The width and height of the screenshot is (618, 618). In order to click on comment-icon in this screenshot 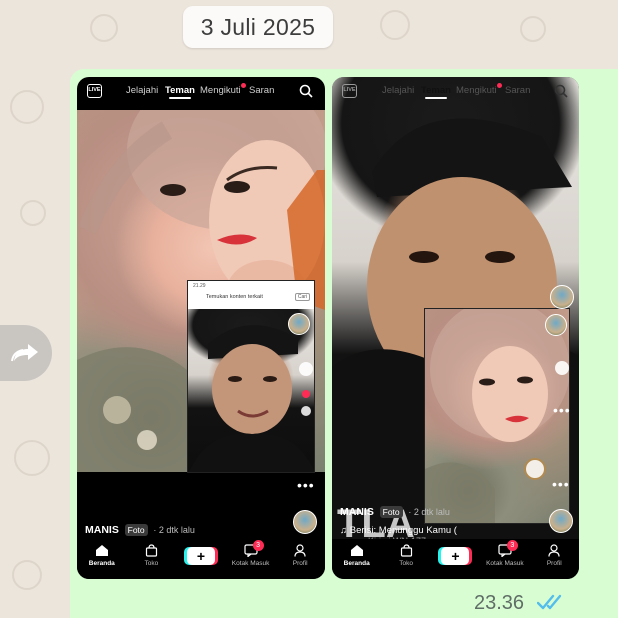, I will do `click(306, 411)`.